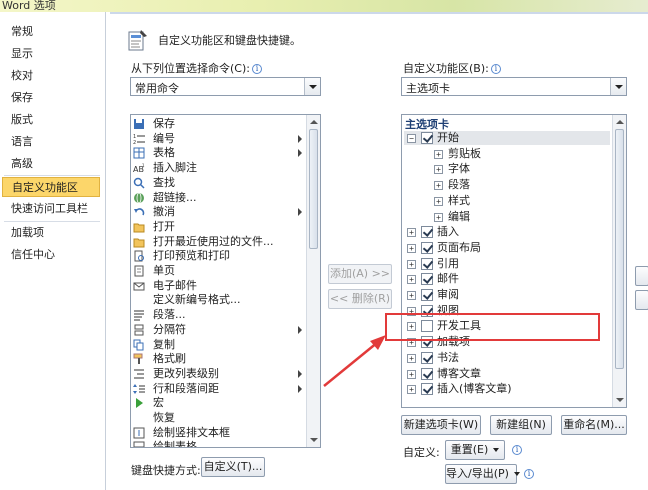 This screenshot has height=490, width=648. What do you see at coordinates (51, 98) in the screenshot?
I see `nav-item-save: 保存` at bounding box center [51, 98].